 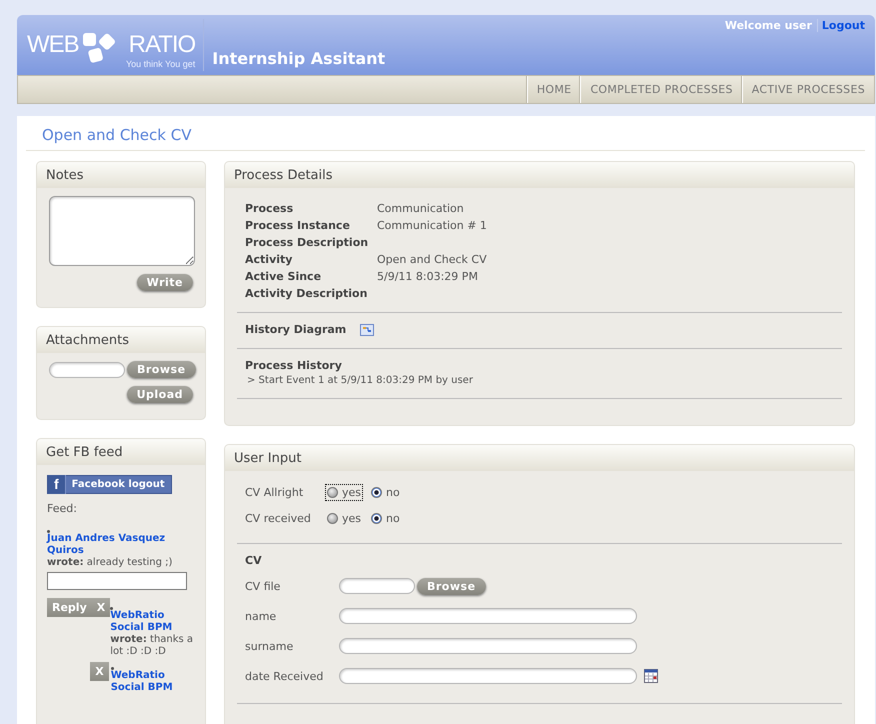 What do you see at coordinates (122, 231) in the screenshot?
I see `notes-field` at bounding box center [122, 231].